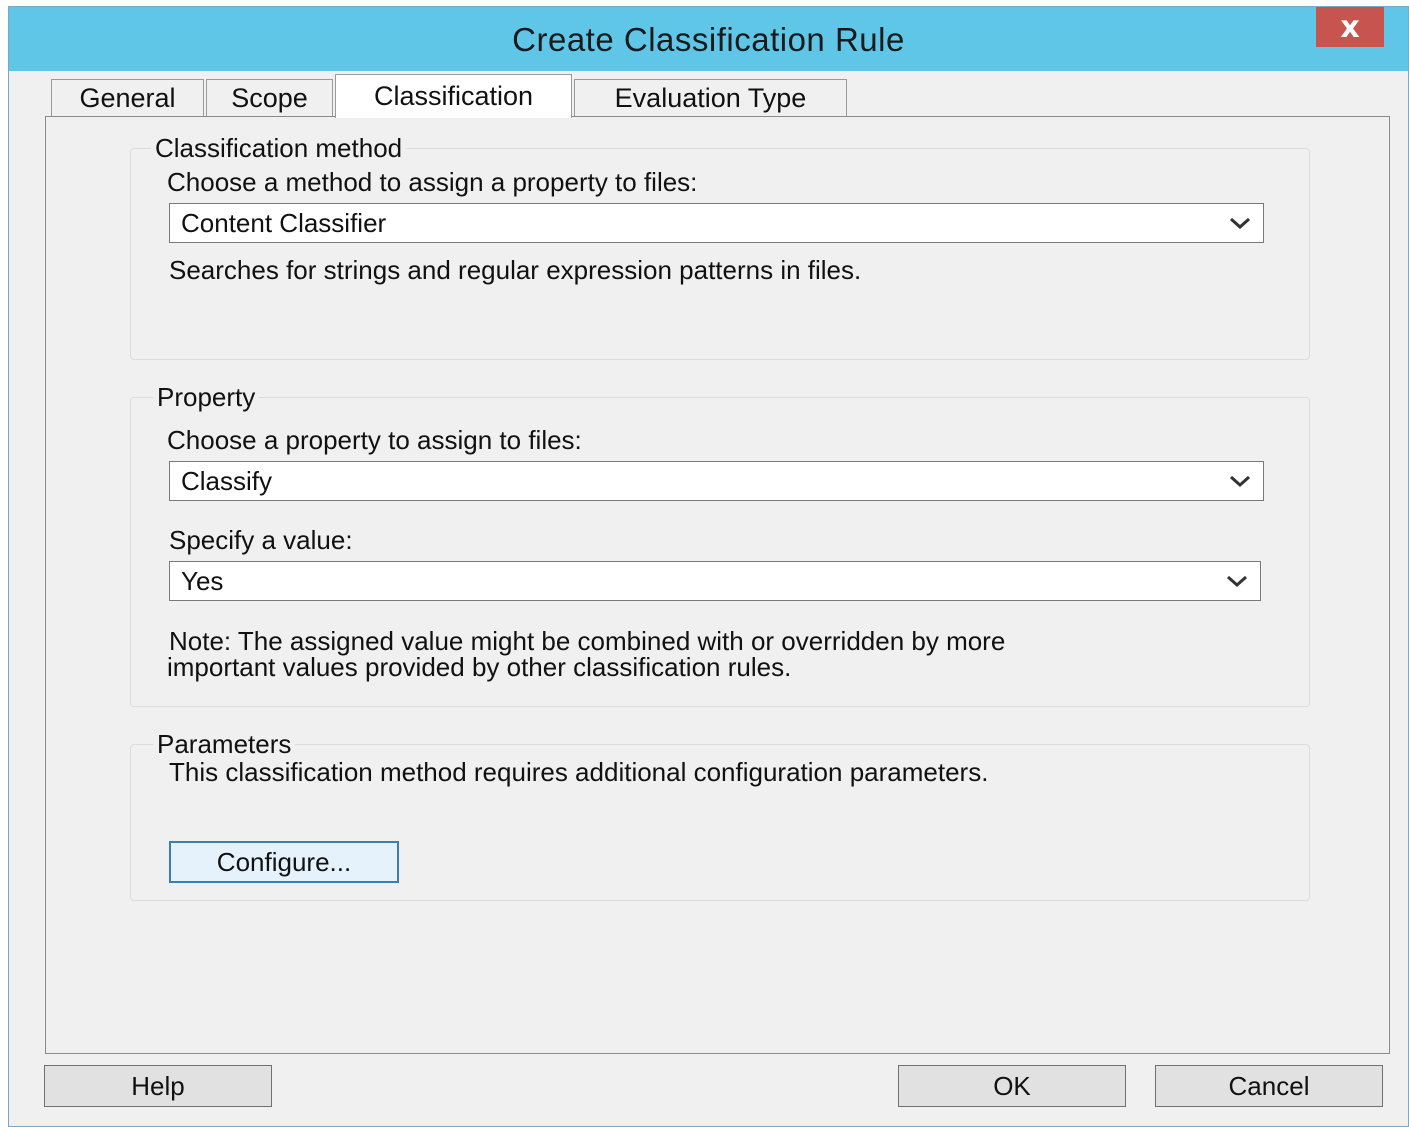  I want to click on cancel-button: Cancel, so click(1269, 1086).